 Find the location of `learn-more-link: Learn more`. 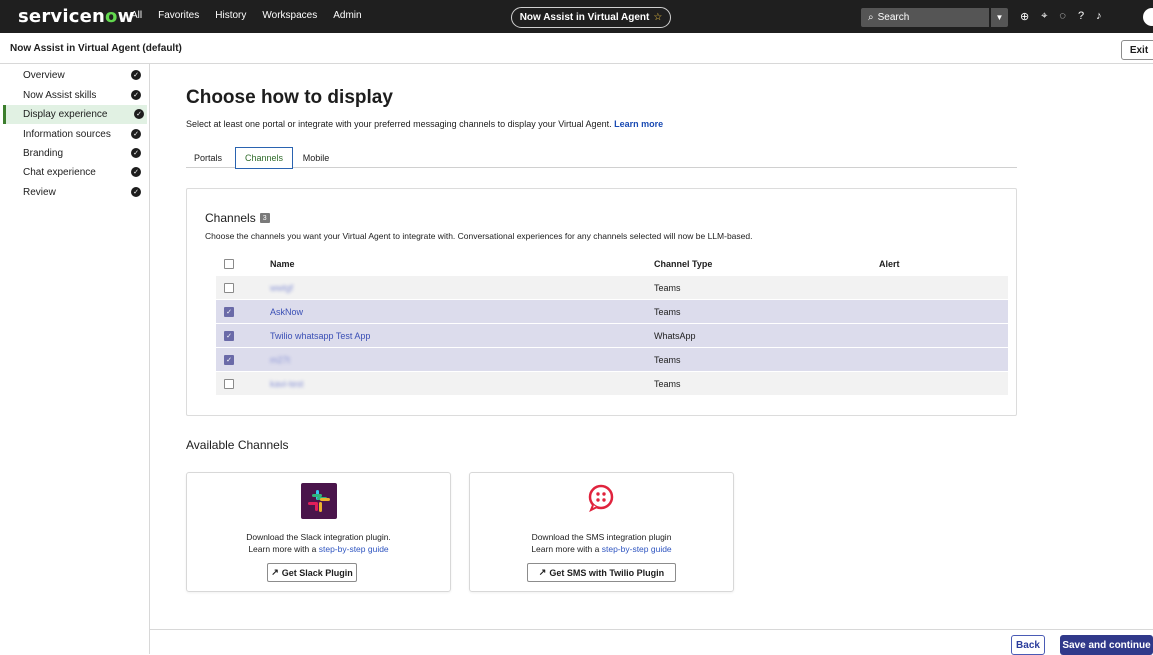

learn-more-link: Learn more is located at coordinates (638, 124).